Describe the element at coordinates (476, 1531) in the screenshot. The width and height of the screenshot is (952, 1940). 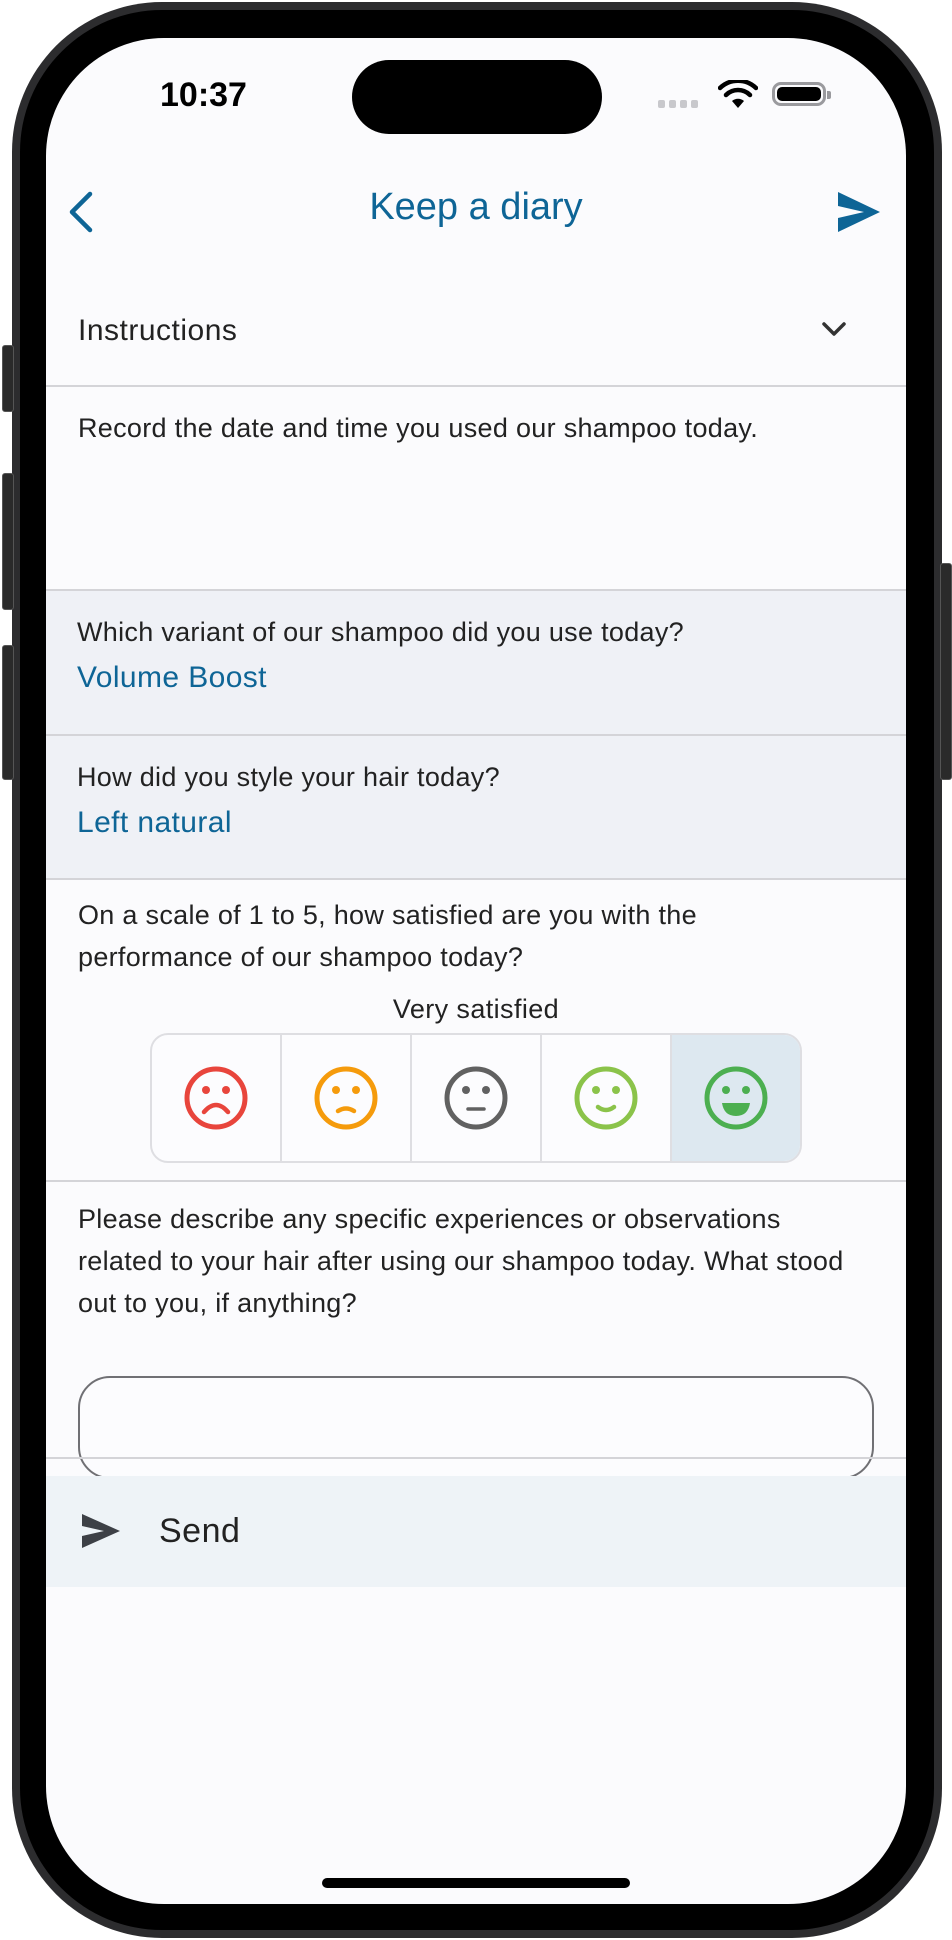
I see `send-button-row: Send` at that location.